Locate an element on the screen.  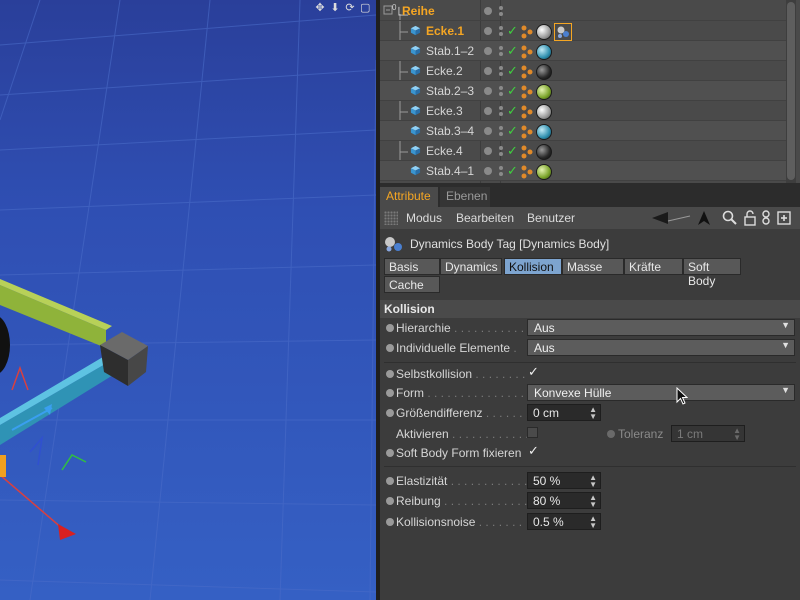
object-list-scrollbar is located at coordinates (791, 91).